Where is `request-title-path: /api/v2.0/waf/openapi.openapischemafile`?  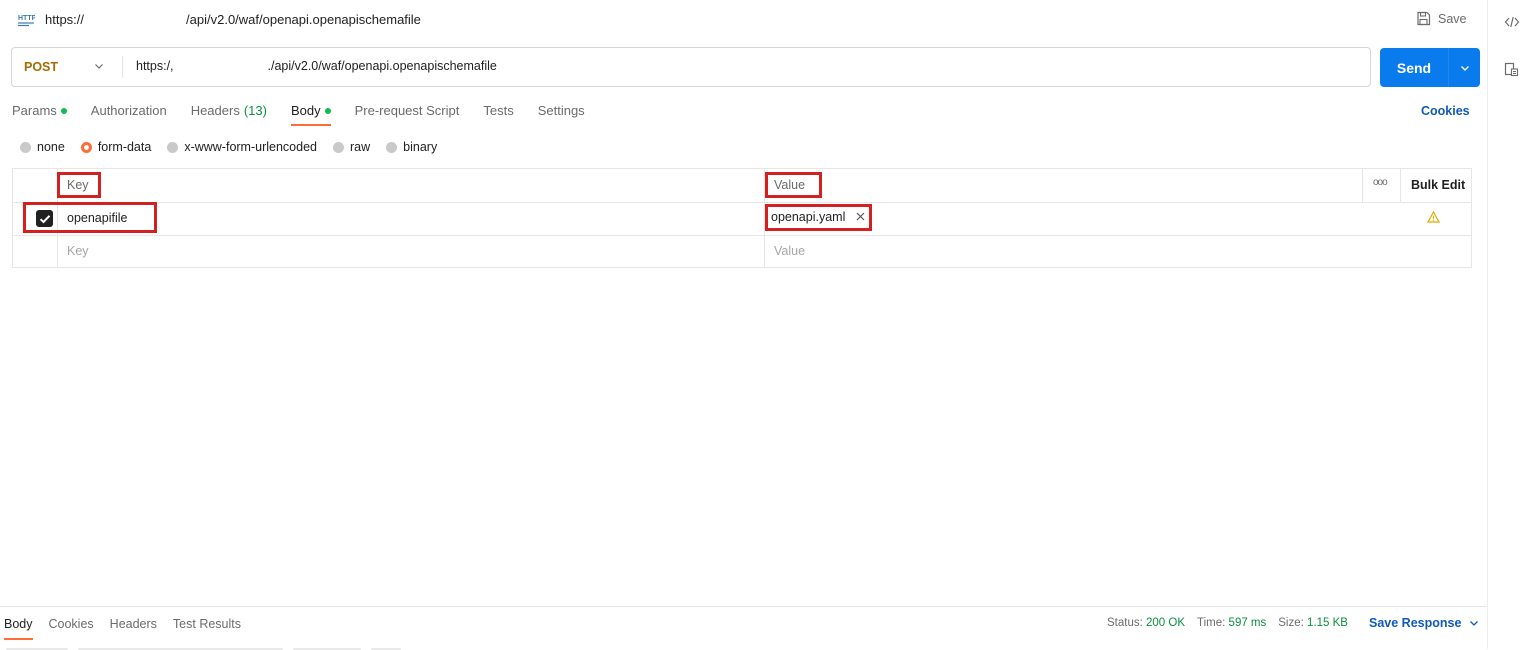
request-title-path: /api/v2.0/waf/openapi.openapischemafile is located at coordinates (303, 19).